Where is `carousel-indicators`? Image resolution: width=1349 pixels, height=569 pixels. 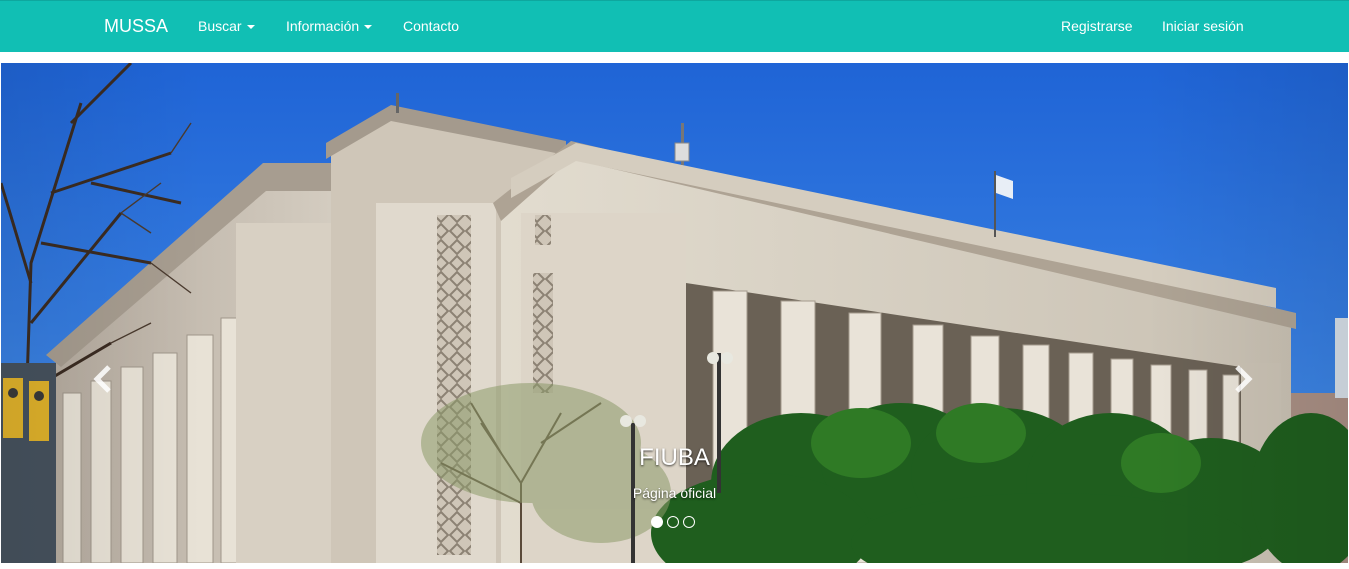 carousel-indicators is located at coordinates (673, 522).